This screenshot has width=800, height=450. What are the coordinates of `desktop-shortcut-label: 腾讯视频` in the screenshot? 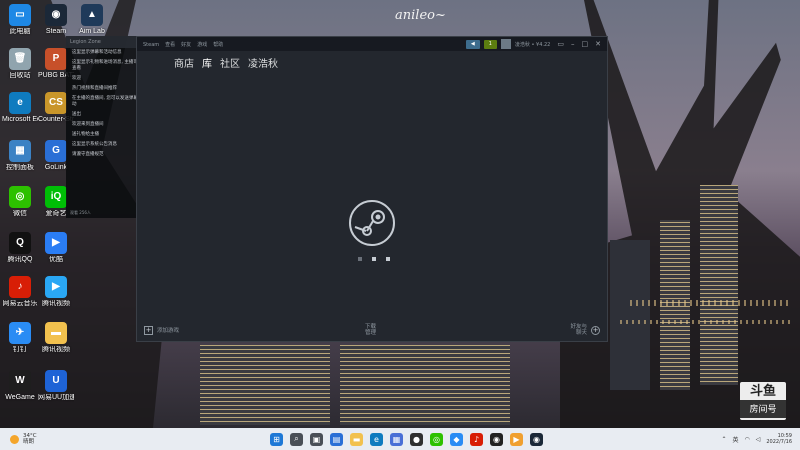 It's located at (56, 303).